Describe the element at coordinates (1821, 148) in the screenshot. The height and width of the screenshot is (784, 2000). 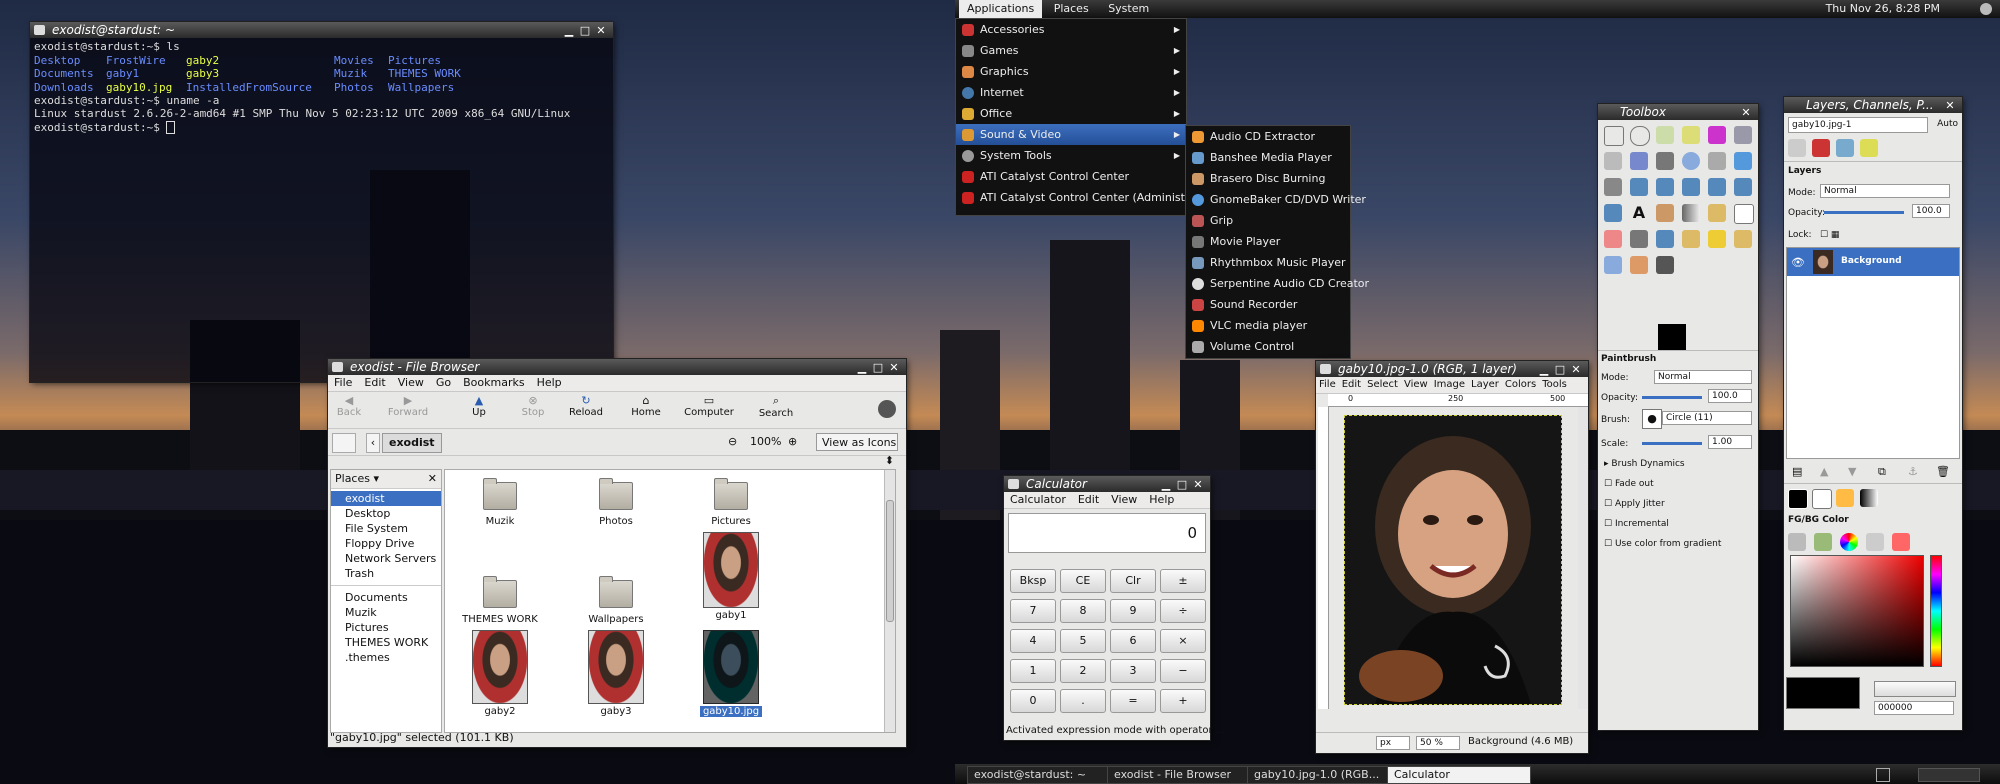
I see `tab-channels-icon` at that location.